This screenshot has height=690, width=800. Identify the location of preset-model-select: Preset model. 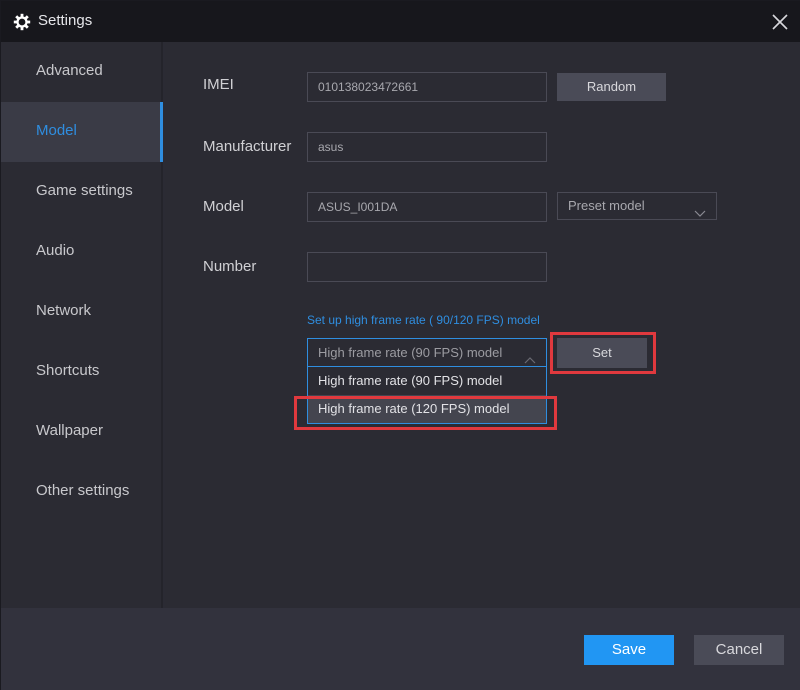
(637, 206).